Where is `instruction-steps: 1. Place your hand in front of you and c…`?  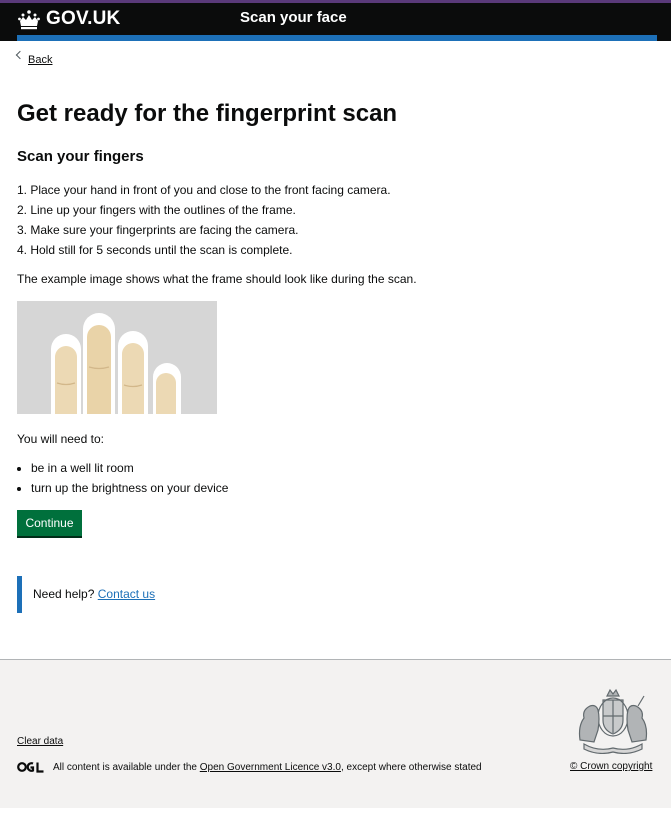 instruction-steps: 1. Place your hand in front of you and c… is located at coordinates (204, 220).